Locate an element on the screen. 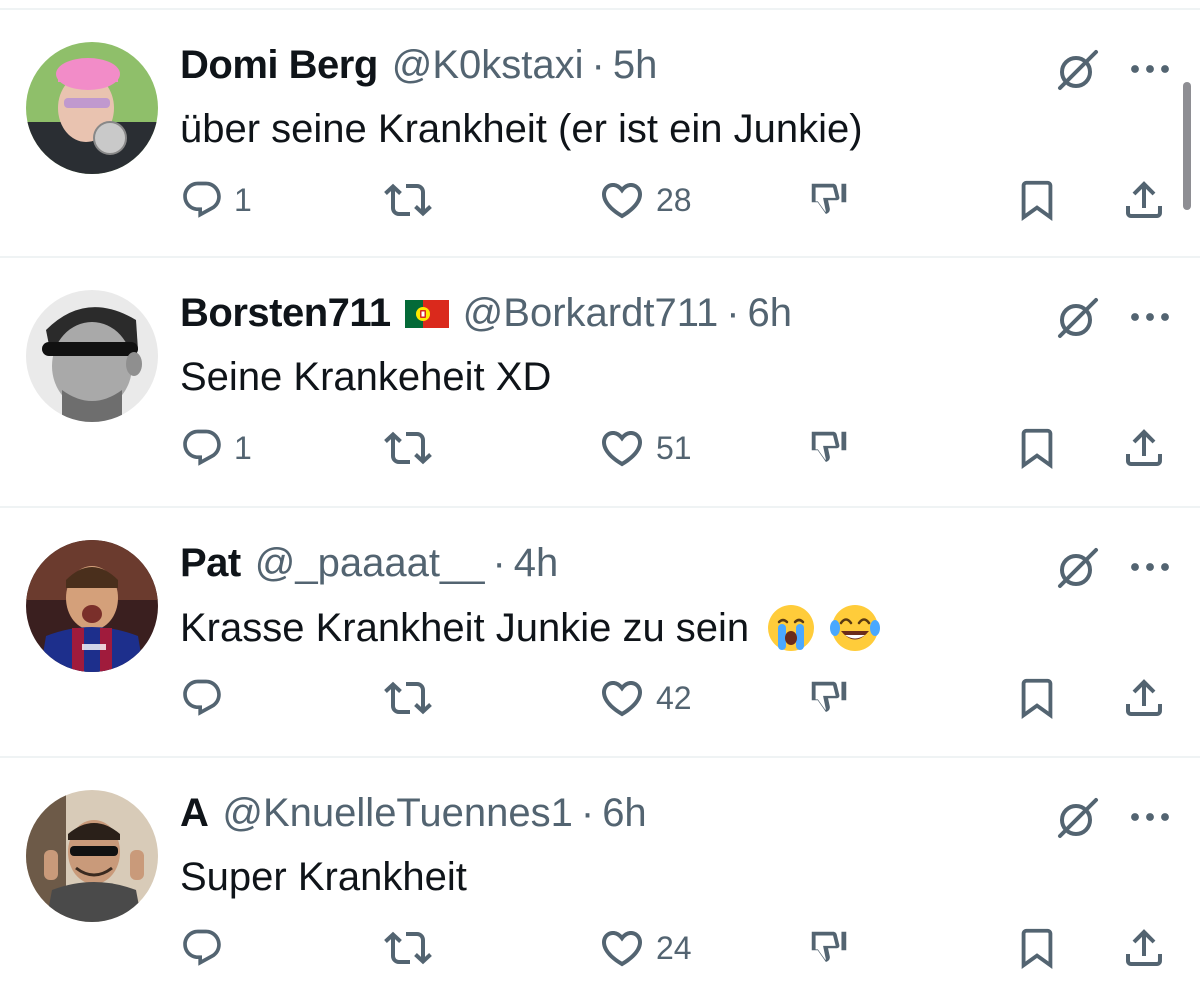 The height and width of the screenshot is (997, 1200). like-button: 42 is located at coordinates (645, 698).